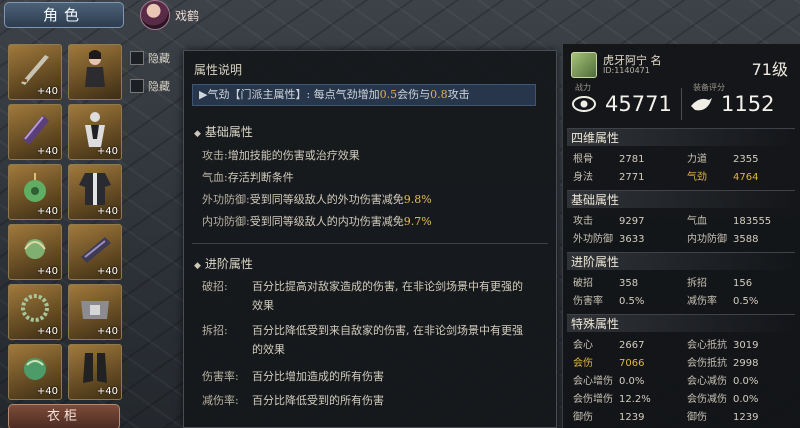  I want to click on equip-slot-head: +40, so click(95, 132).